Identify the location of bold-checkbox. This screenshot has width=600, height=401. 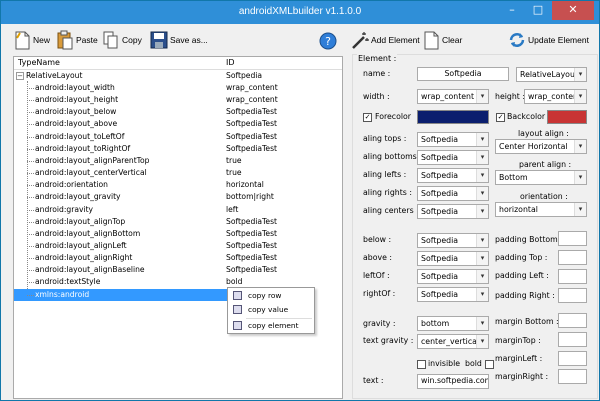
(489, 364).